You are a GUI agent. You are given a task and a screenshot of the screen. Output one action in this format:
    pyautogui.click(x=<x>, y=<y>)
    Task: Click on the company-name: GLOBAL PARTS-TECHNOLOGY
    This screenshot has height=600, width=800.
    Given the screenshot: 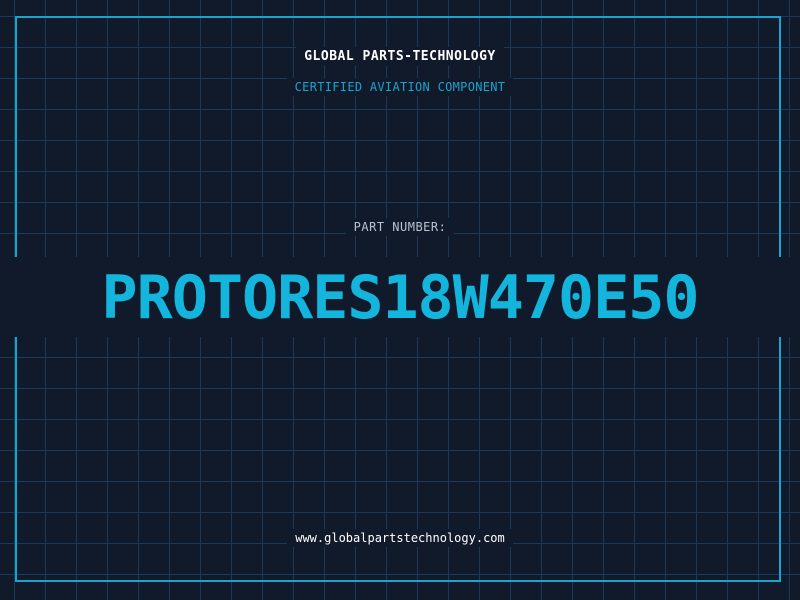 What is the action you would take?
    pyautogui.click(x=400, y=56)
    